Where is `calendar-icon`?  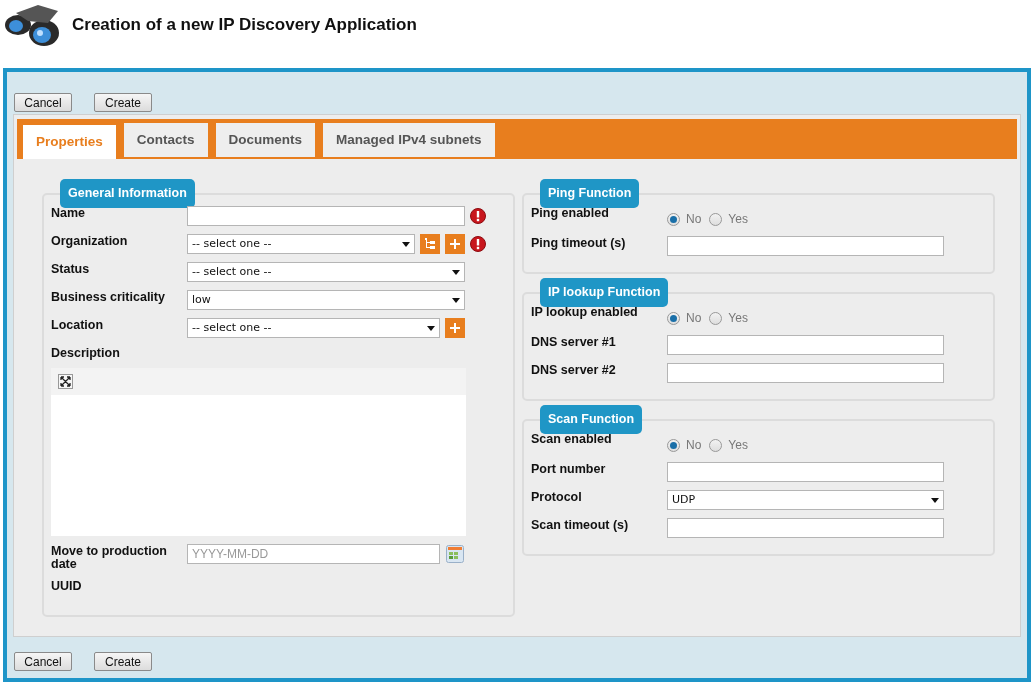
calendar-icon is located at coordinates (455, 554).